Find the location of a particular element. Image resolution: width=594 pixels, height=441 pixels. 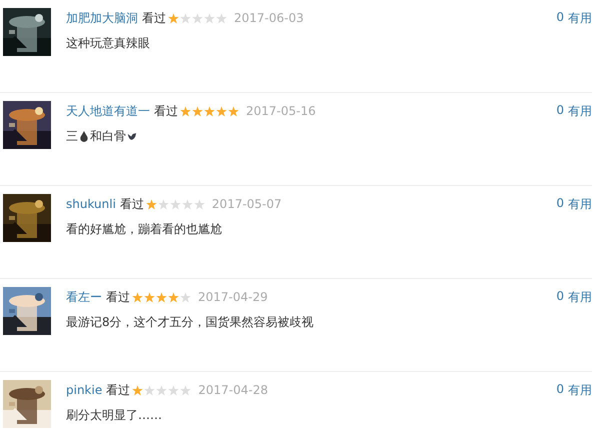

comment-text: 最游记8分，这个才五分，国货果然容易被歧视 is located at coordinates (190, 322).